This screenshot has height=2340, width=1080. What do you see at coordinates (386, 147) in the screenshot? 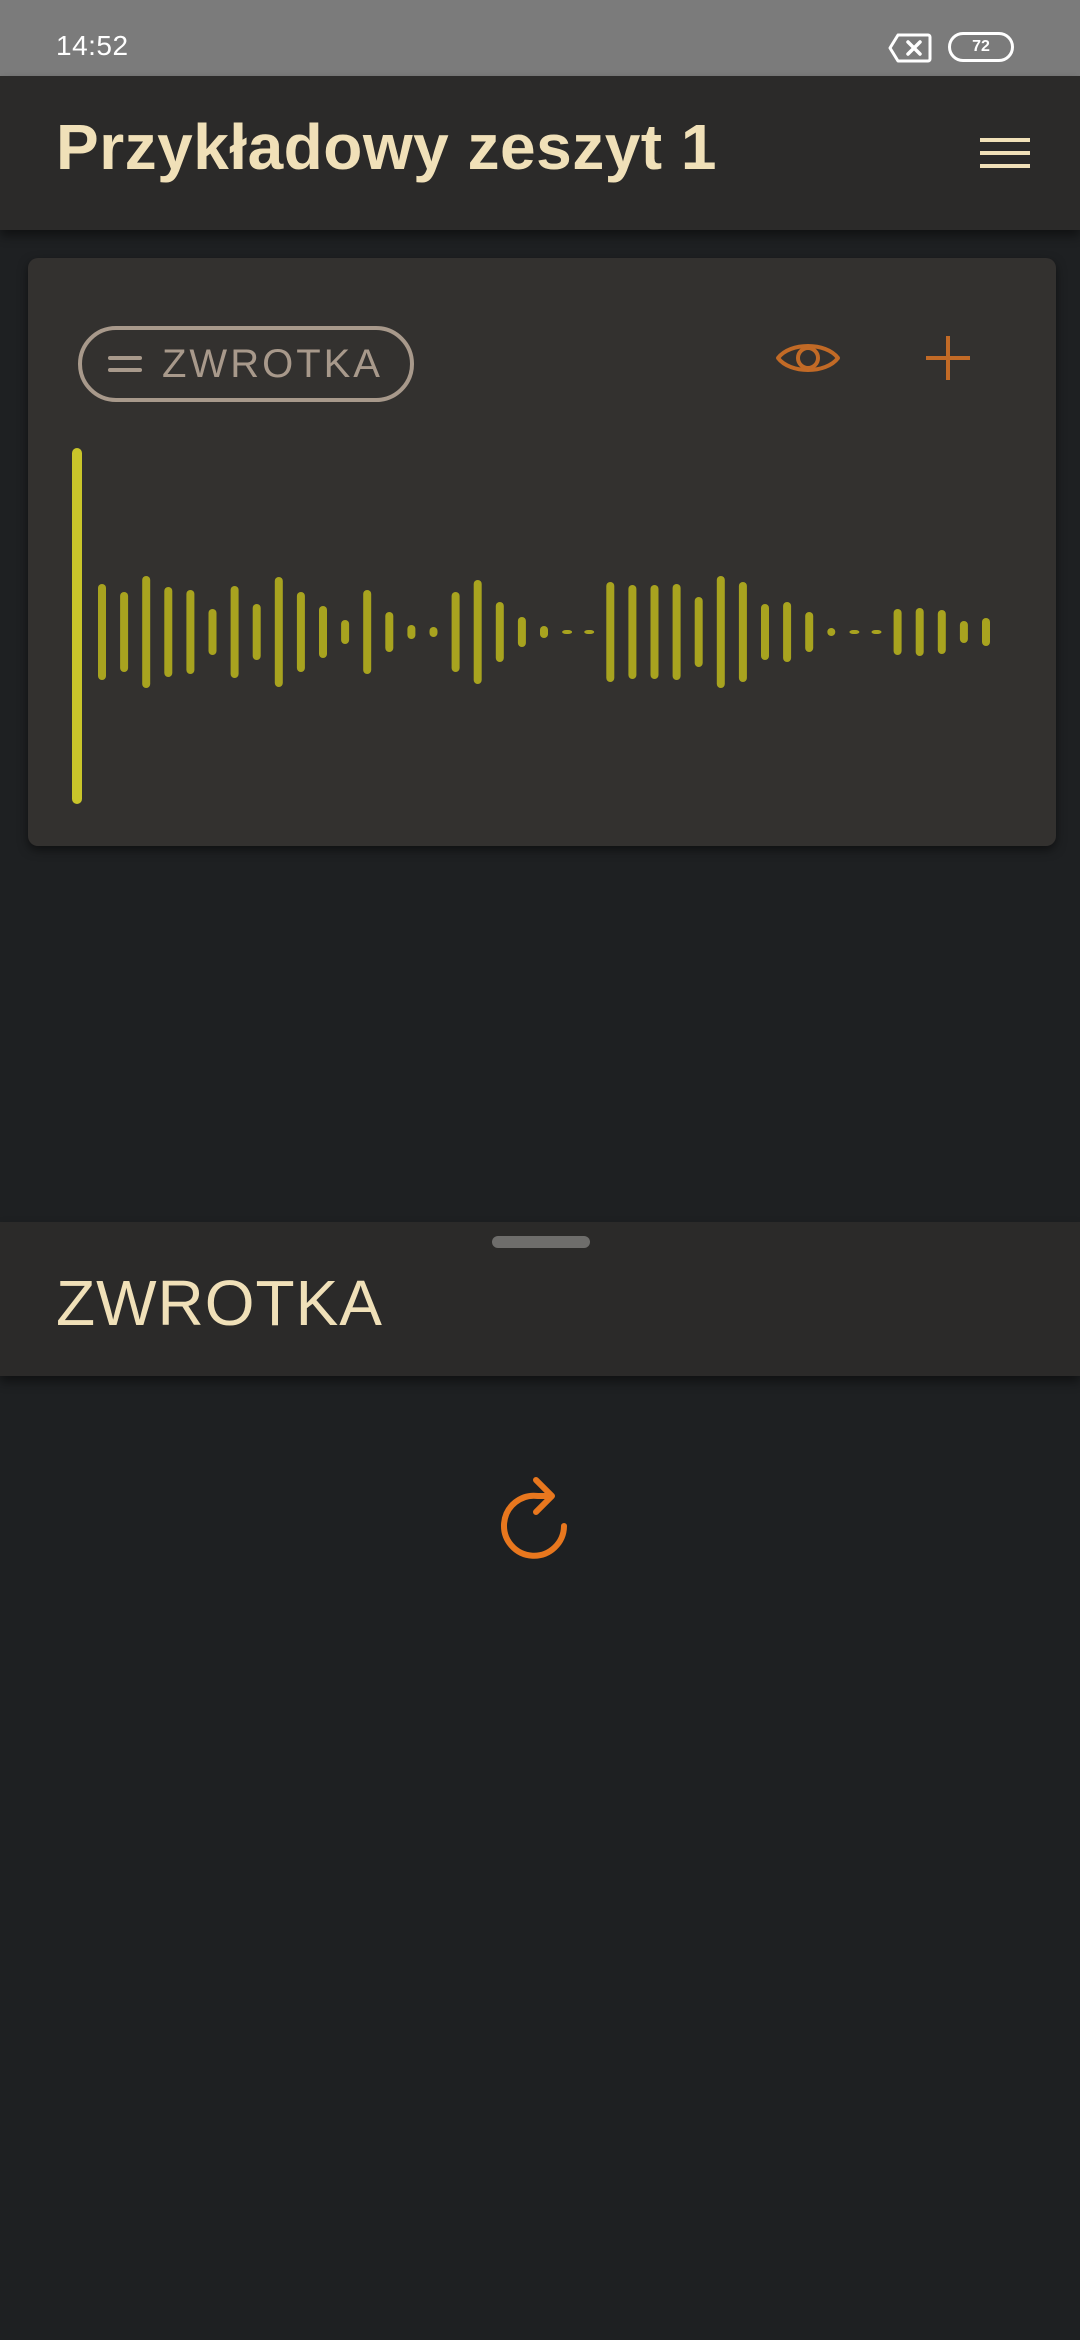
I see `page-title: Przykładowy zeszyt 1` at bounding box center [386, 147].